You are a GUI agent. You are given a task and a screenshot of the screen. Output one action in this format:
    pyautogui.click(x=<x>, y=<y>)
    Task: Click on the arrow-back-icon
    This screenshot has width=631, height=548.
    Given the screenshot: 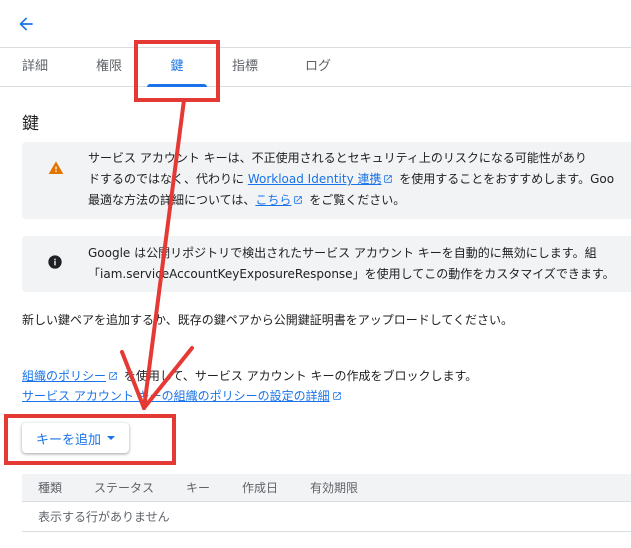 What is the action you would take?
    pyautogui.click(x=26, y=24)
    